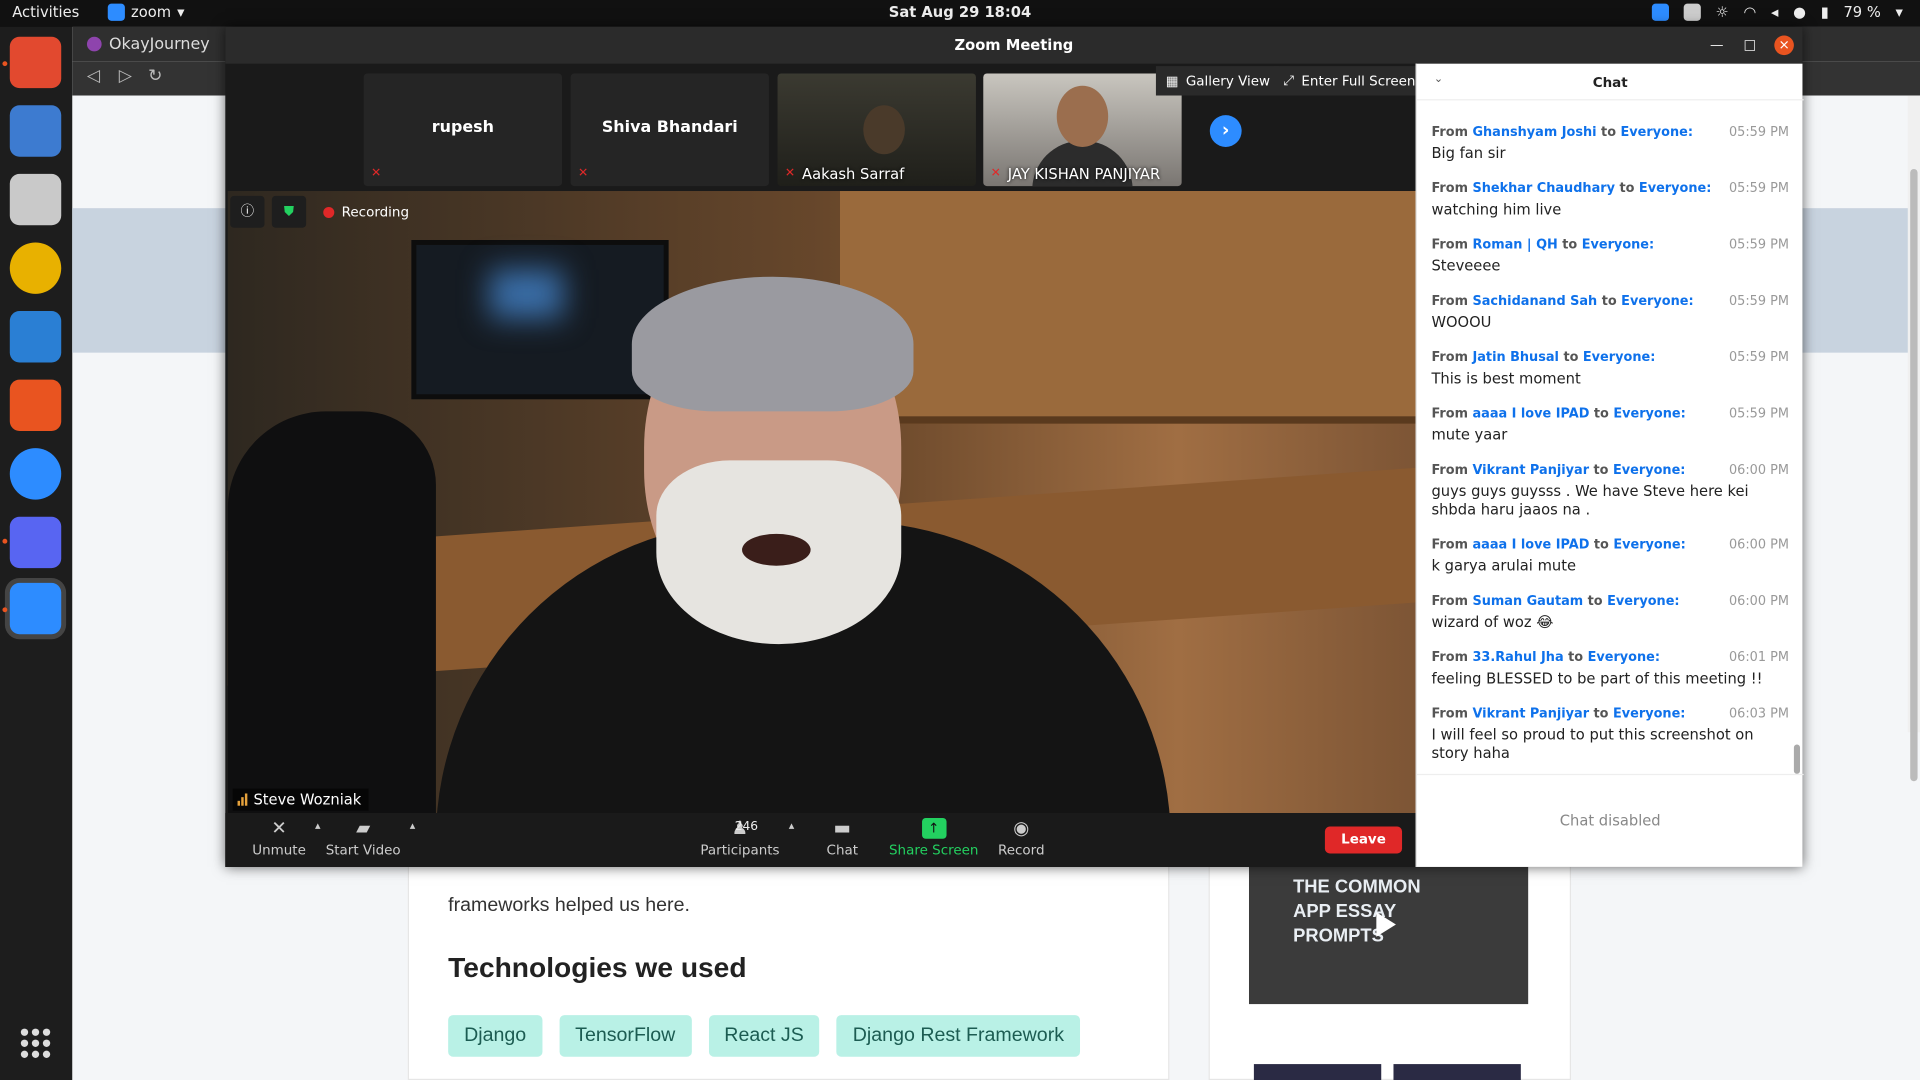  I want to click on power-menu-icon: ▾, so click(1898, 12).